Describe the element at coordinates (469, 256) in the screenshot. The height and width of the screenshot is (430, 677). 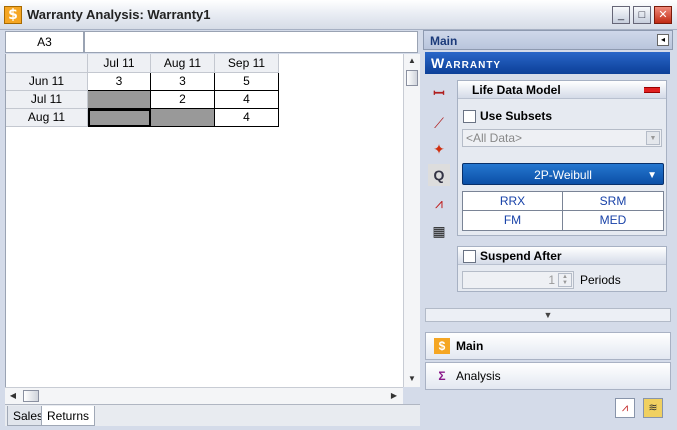
I see `suspend-after-checkbox` at that location.